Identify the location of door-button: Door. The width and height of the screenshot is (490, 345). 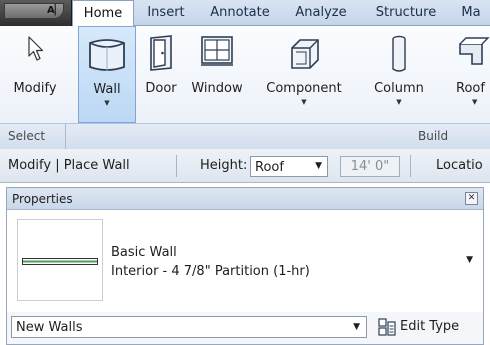
(161, 74).